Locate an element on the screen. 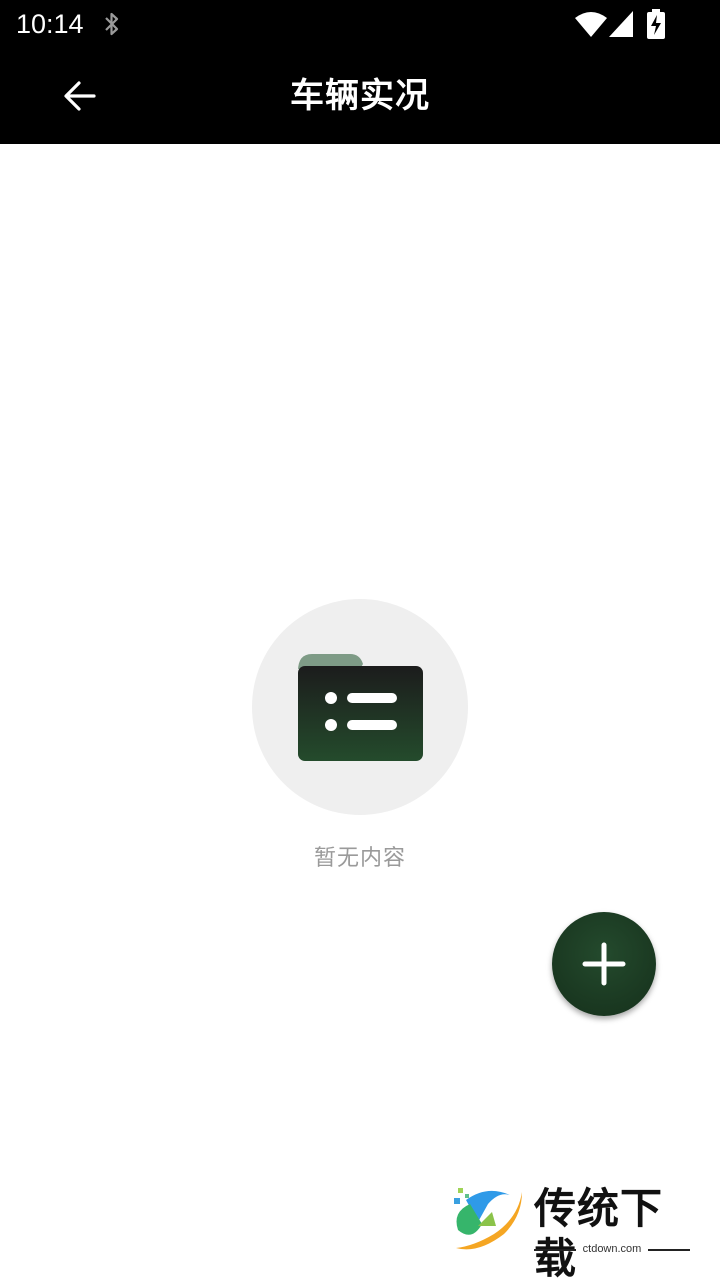 The image size is (720, 1284). empty-state-illustration is located at coordinates (360, 707).